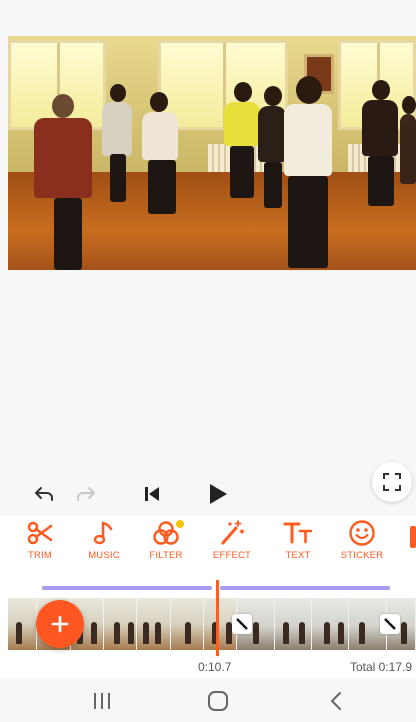 This screenshot has width=416, height=722. I want to click on system-navigation-bar, so click(208, 701).